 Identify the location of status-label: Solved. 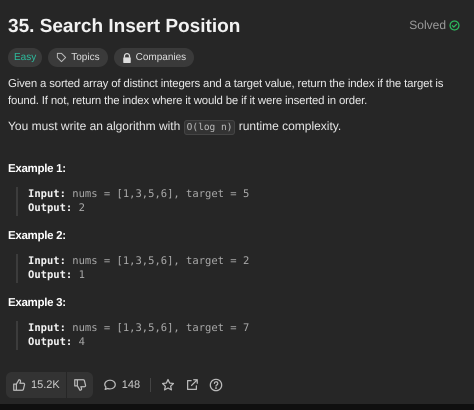
(427, 25).